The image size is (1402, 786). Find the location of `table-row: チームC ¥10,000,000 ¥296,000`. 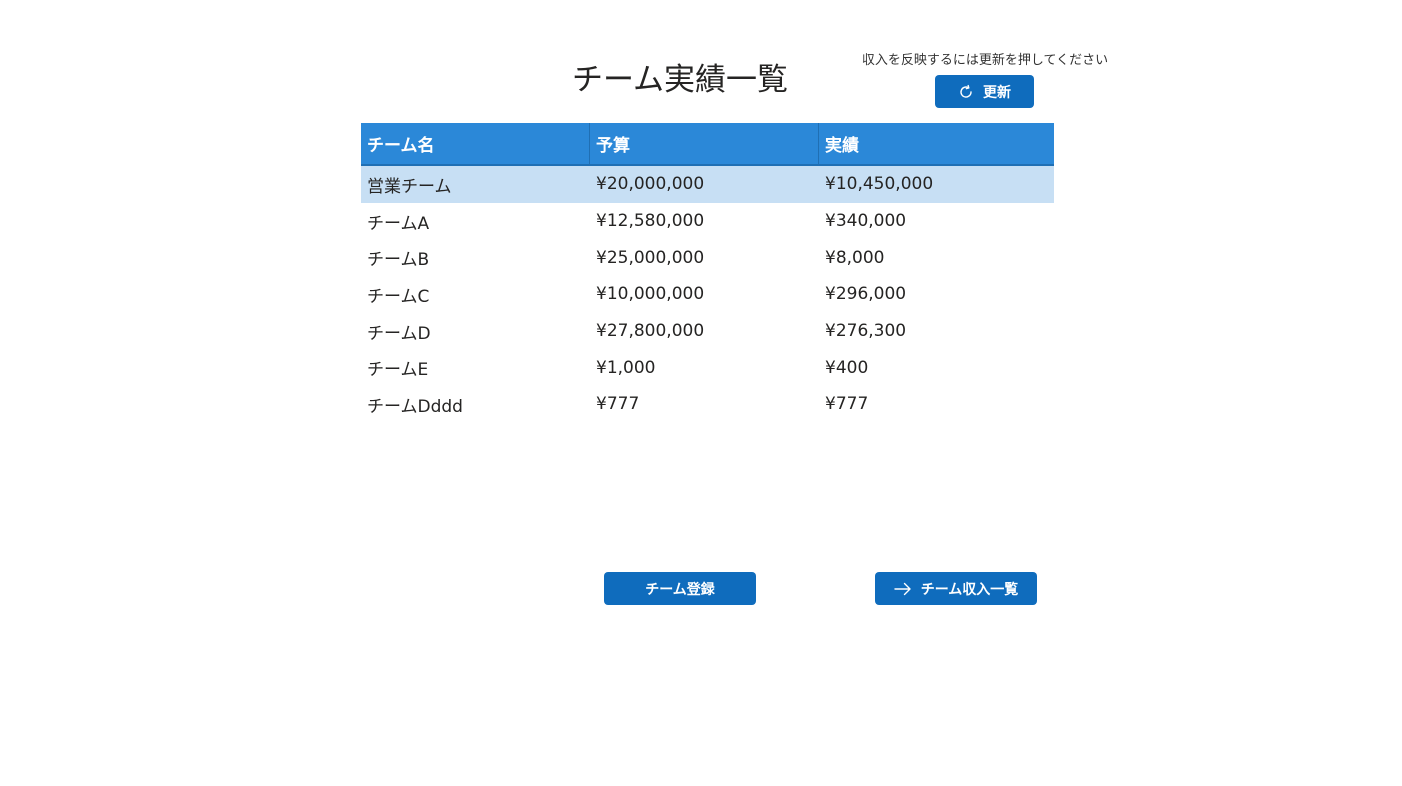

table-row: チームC ¥10,000,000 ¥296,000 is located at coordinates (707, 294).